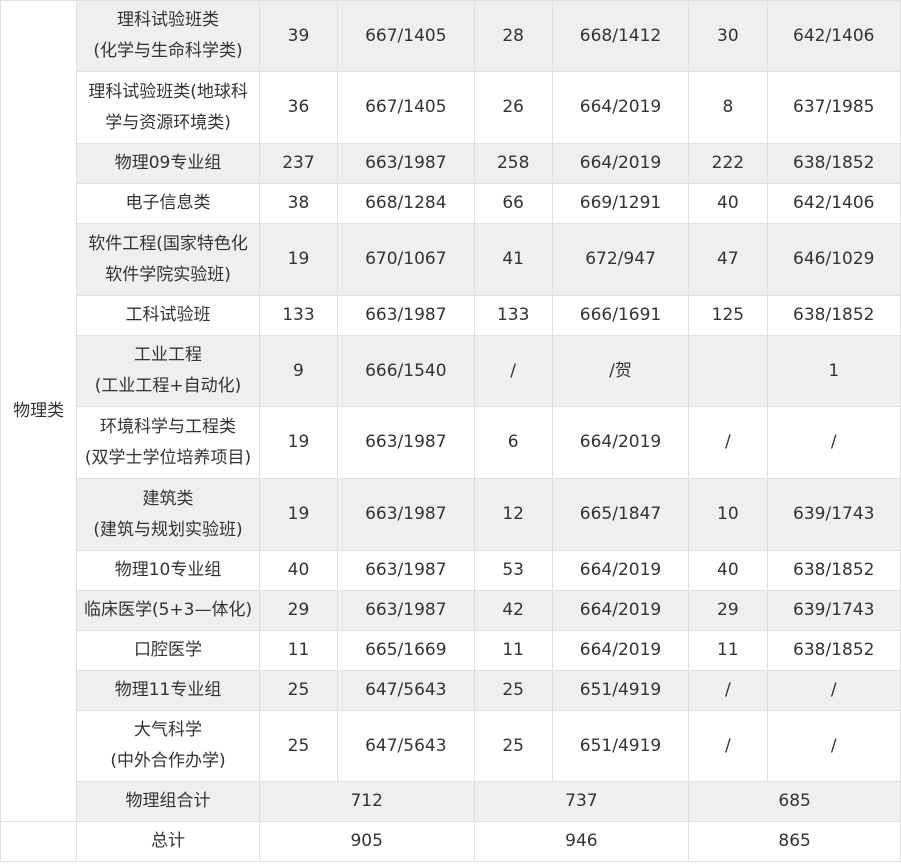  Describe the element at coordinates (168, 841) in the screenshot. I see `total-label: 总计` at that location.